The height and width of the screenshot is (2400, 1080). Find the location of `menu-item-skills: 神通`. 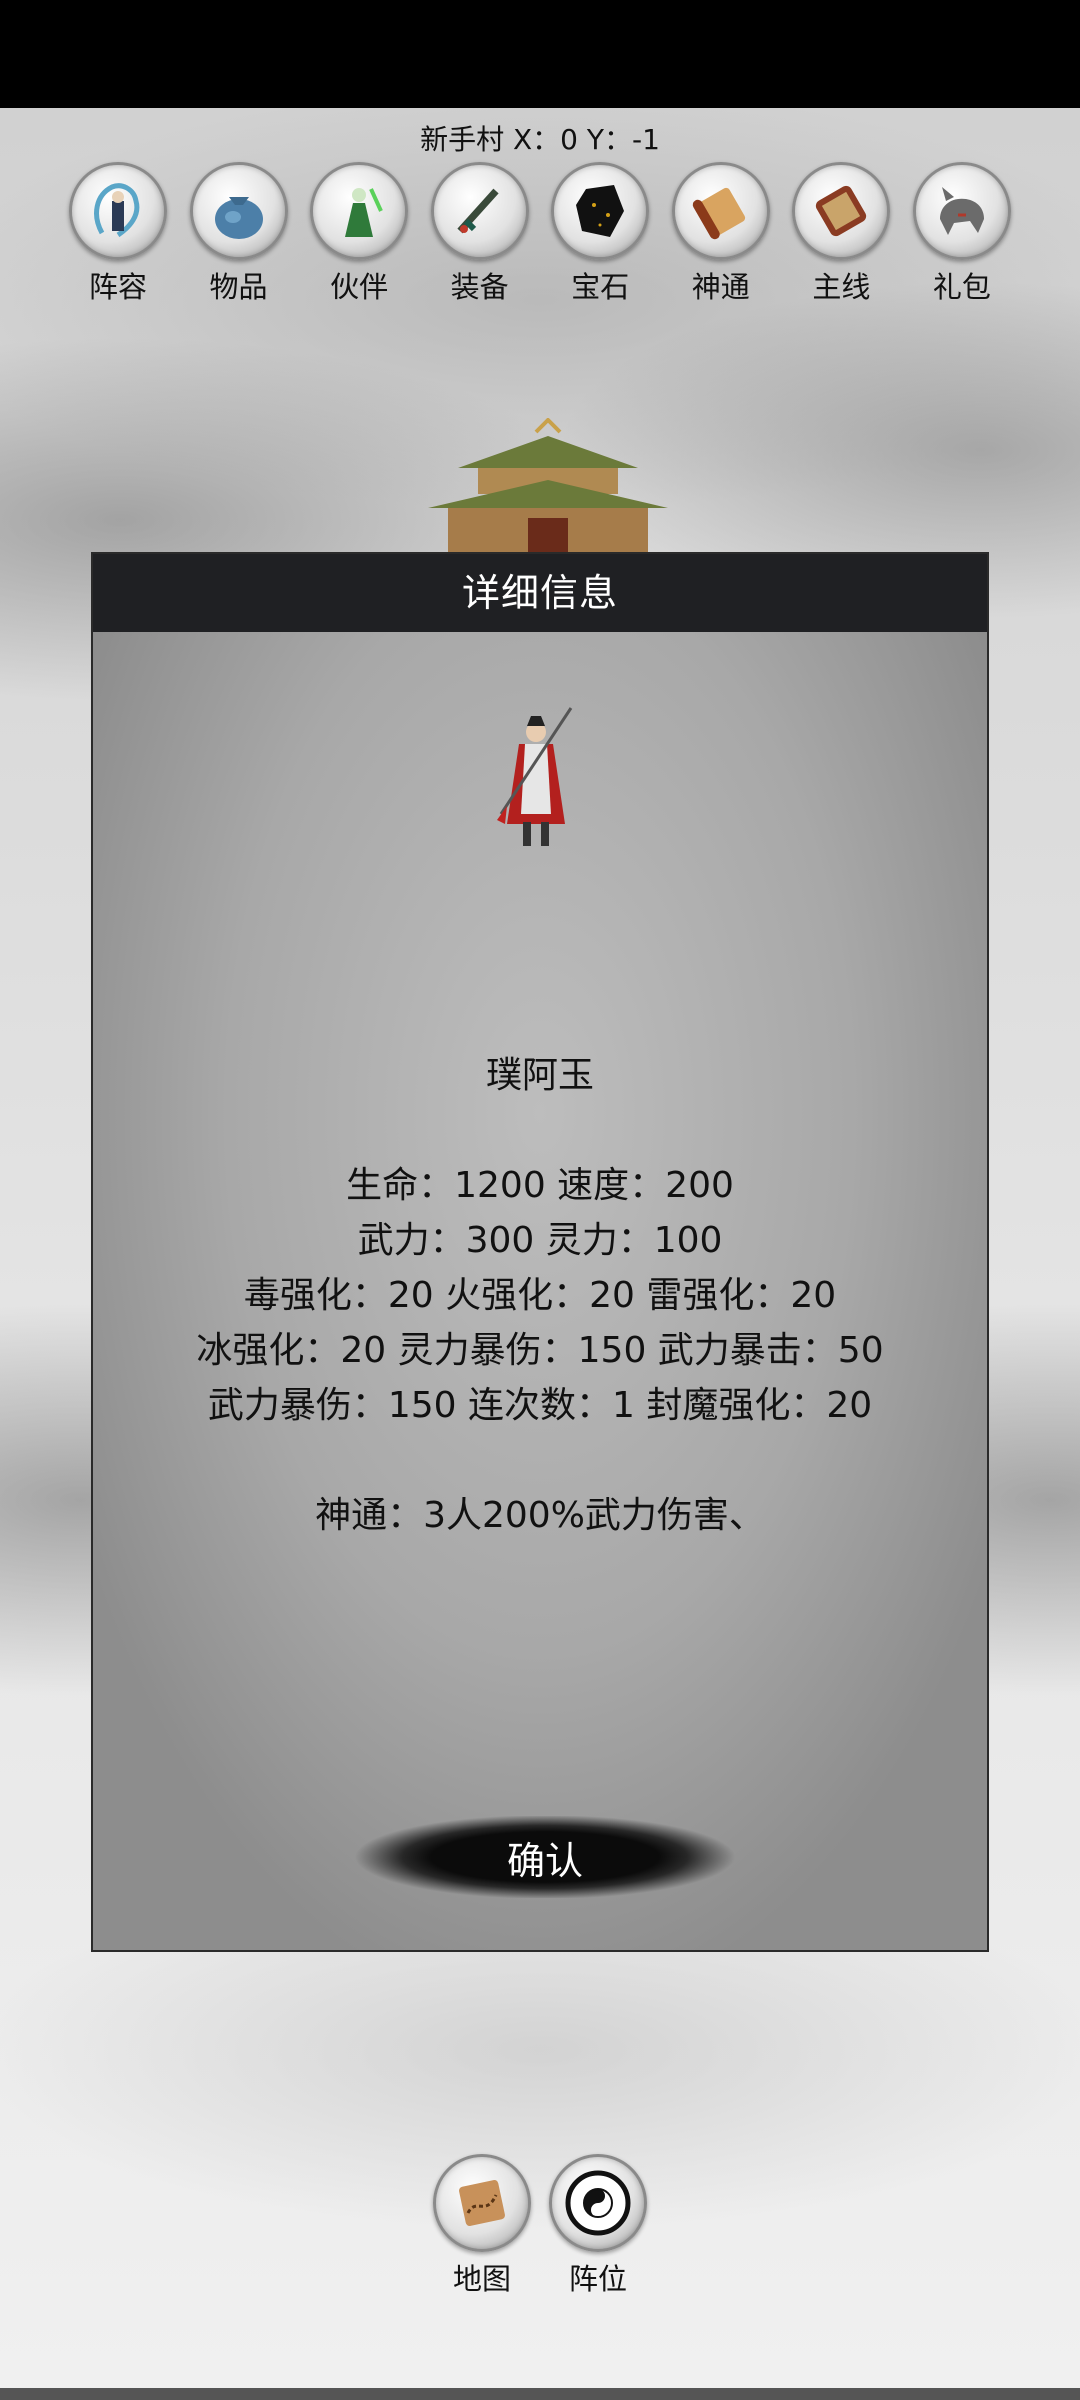

menu-item-skills: 神通 is located at coordinates (721, 237).